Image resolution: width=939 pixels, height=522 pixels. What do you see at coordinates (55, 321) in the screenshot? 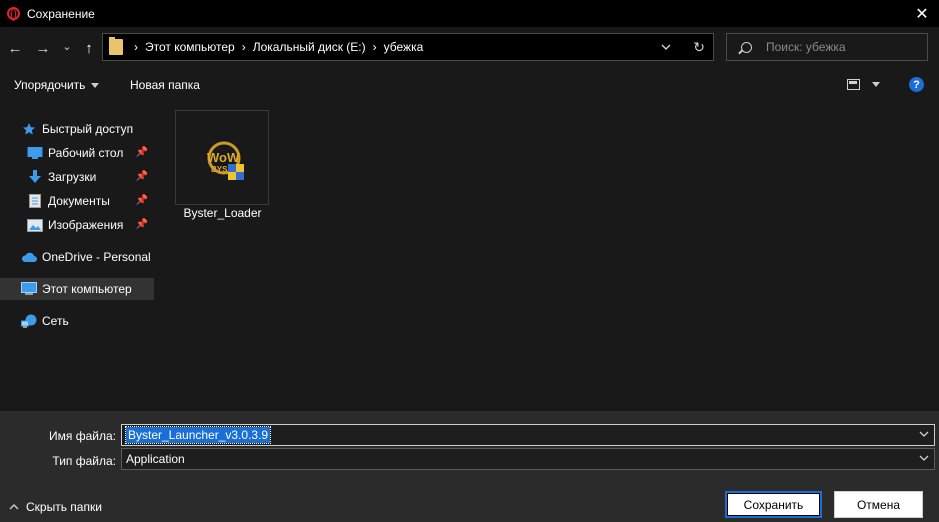
I see `sidebar-item-label: Сеть` at bounding box center [55, 321].